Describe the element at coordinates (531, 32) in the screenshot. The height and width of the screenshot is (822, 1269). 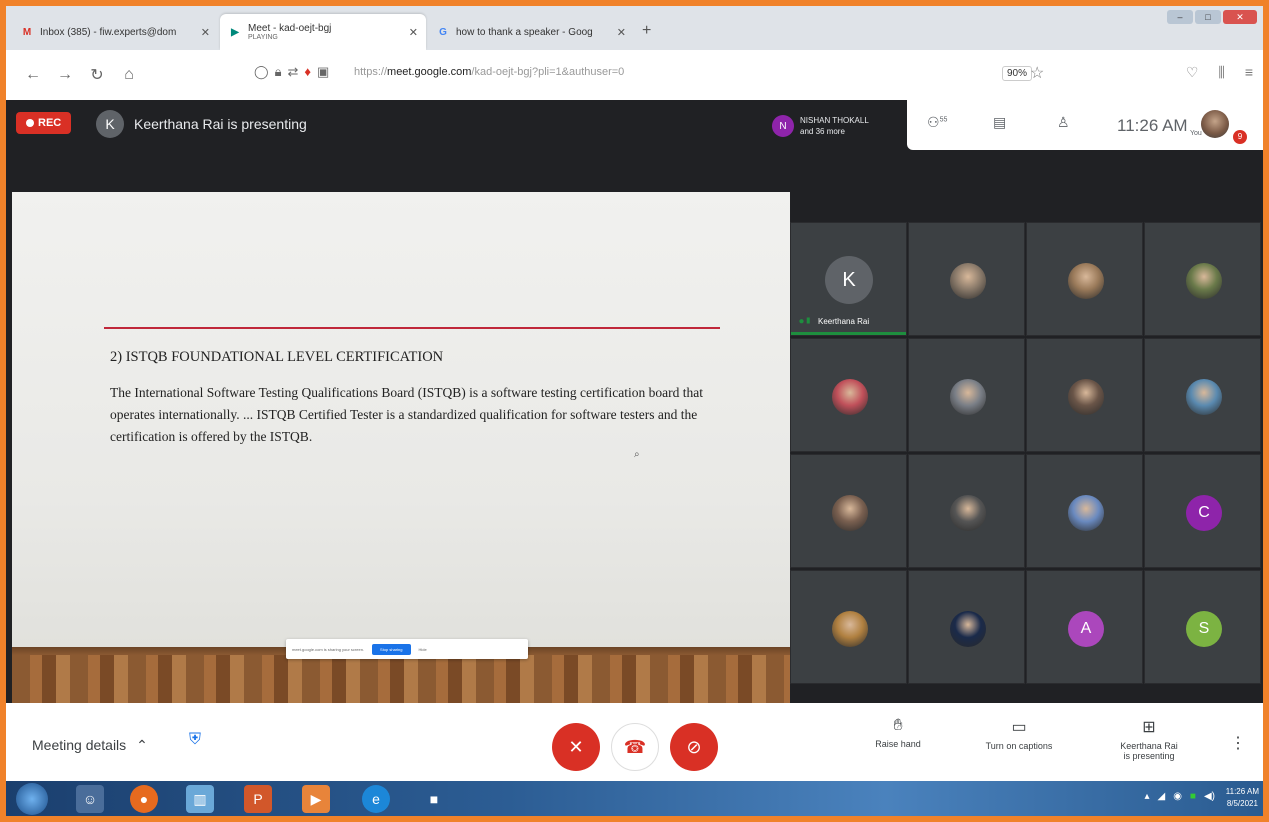
I see `tab-google-search: G how to thank a speaker - Goog ✕` at that location.